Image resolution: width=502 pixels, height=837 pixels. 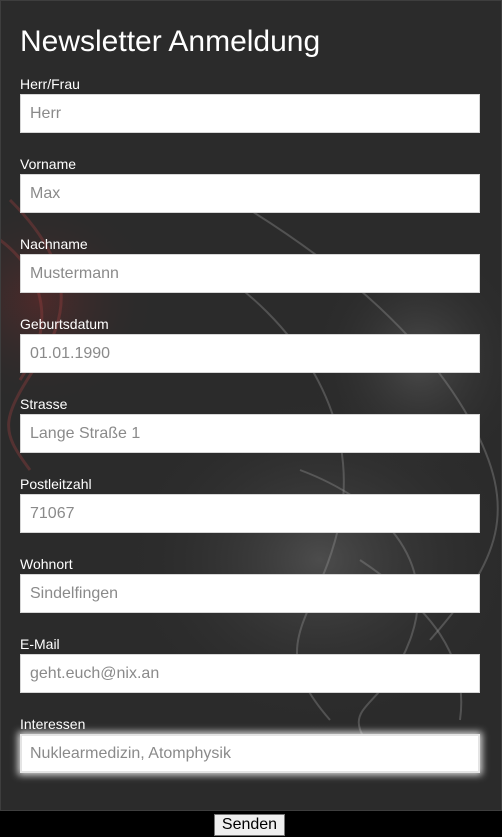 I want to click on first-name-input, so click(x=250, y=193).